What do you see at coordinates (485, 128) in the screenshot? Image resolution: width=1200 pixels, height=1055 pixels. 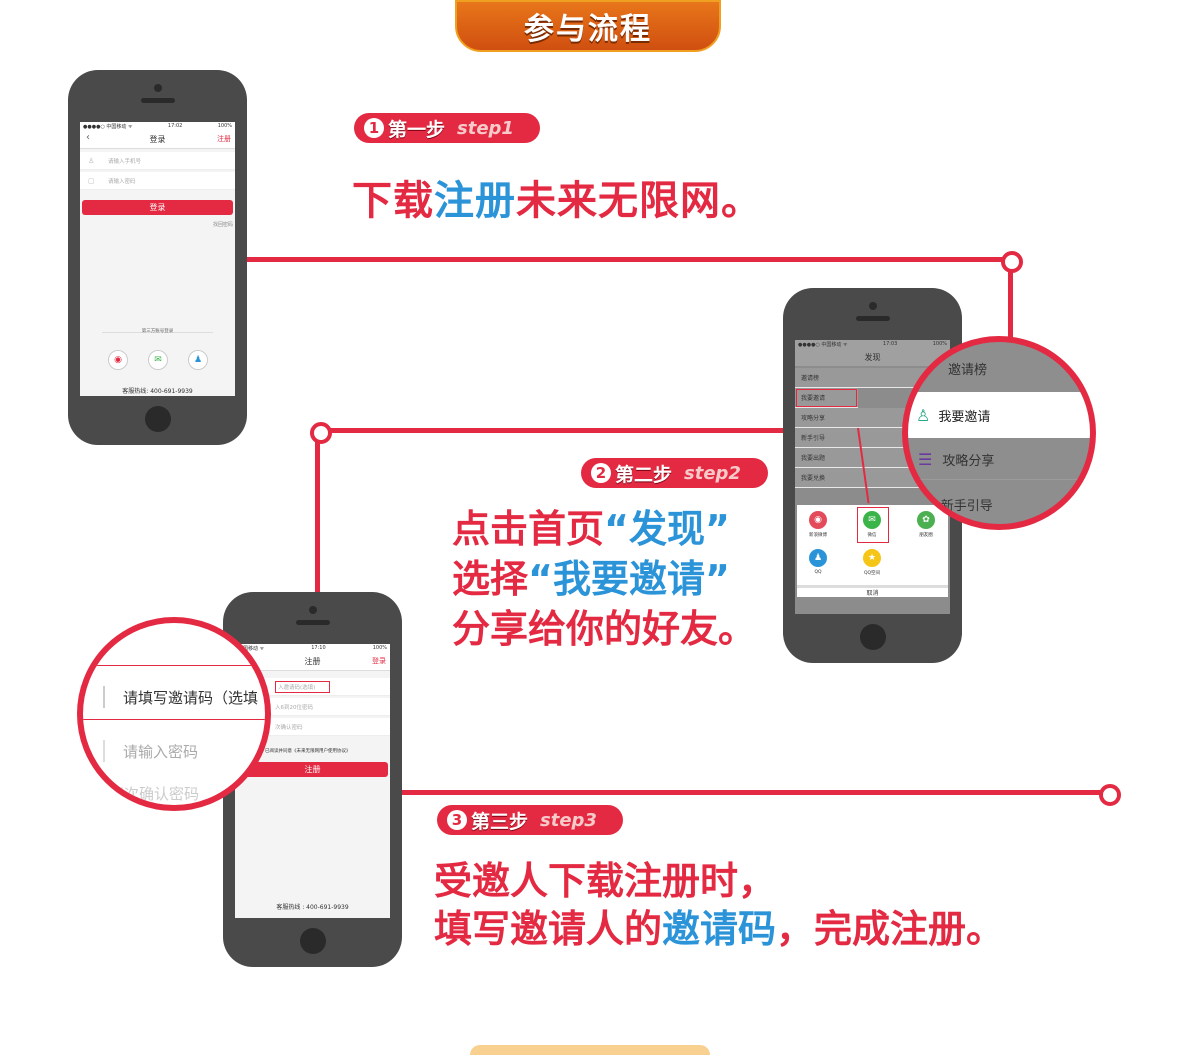 I see `step1-label-en: step1` at bounding box center [485, 128].